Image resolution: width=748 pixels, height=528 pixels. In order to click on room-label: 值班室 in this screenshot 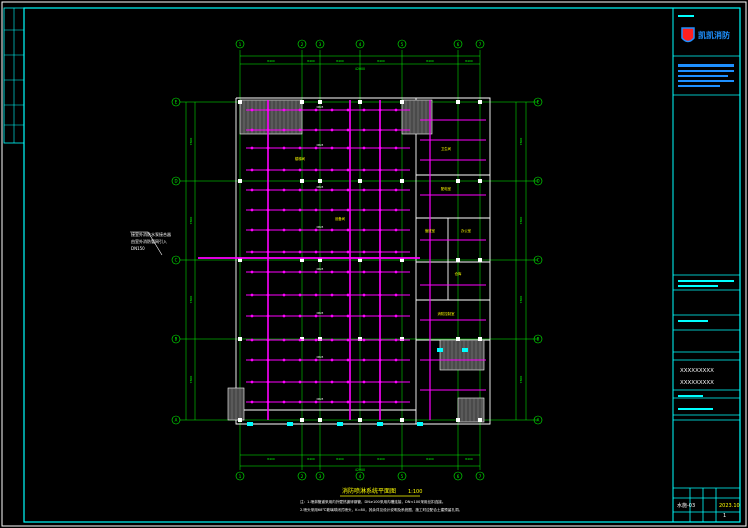, I will do `click(430, 230)`.